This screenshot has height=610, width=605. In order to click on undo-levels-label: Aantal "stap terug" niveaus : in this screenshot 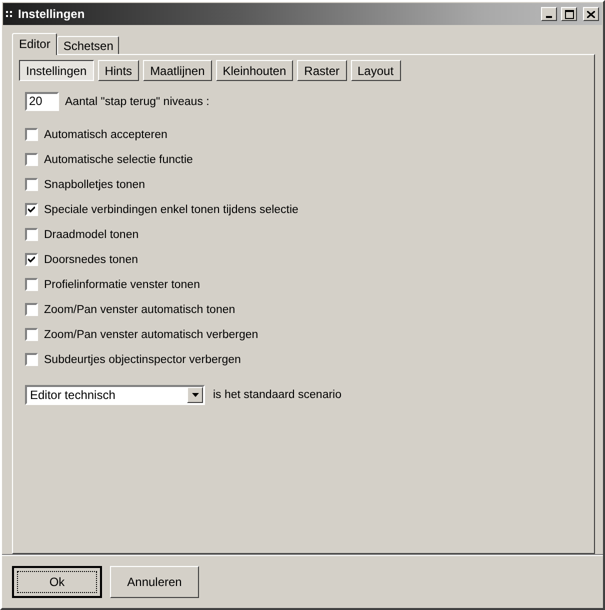, I will do `click(137, 102)`.